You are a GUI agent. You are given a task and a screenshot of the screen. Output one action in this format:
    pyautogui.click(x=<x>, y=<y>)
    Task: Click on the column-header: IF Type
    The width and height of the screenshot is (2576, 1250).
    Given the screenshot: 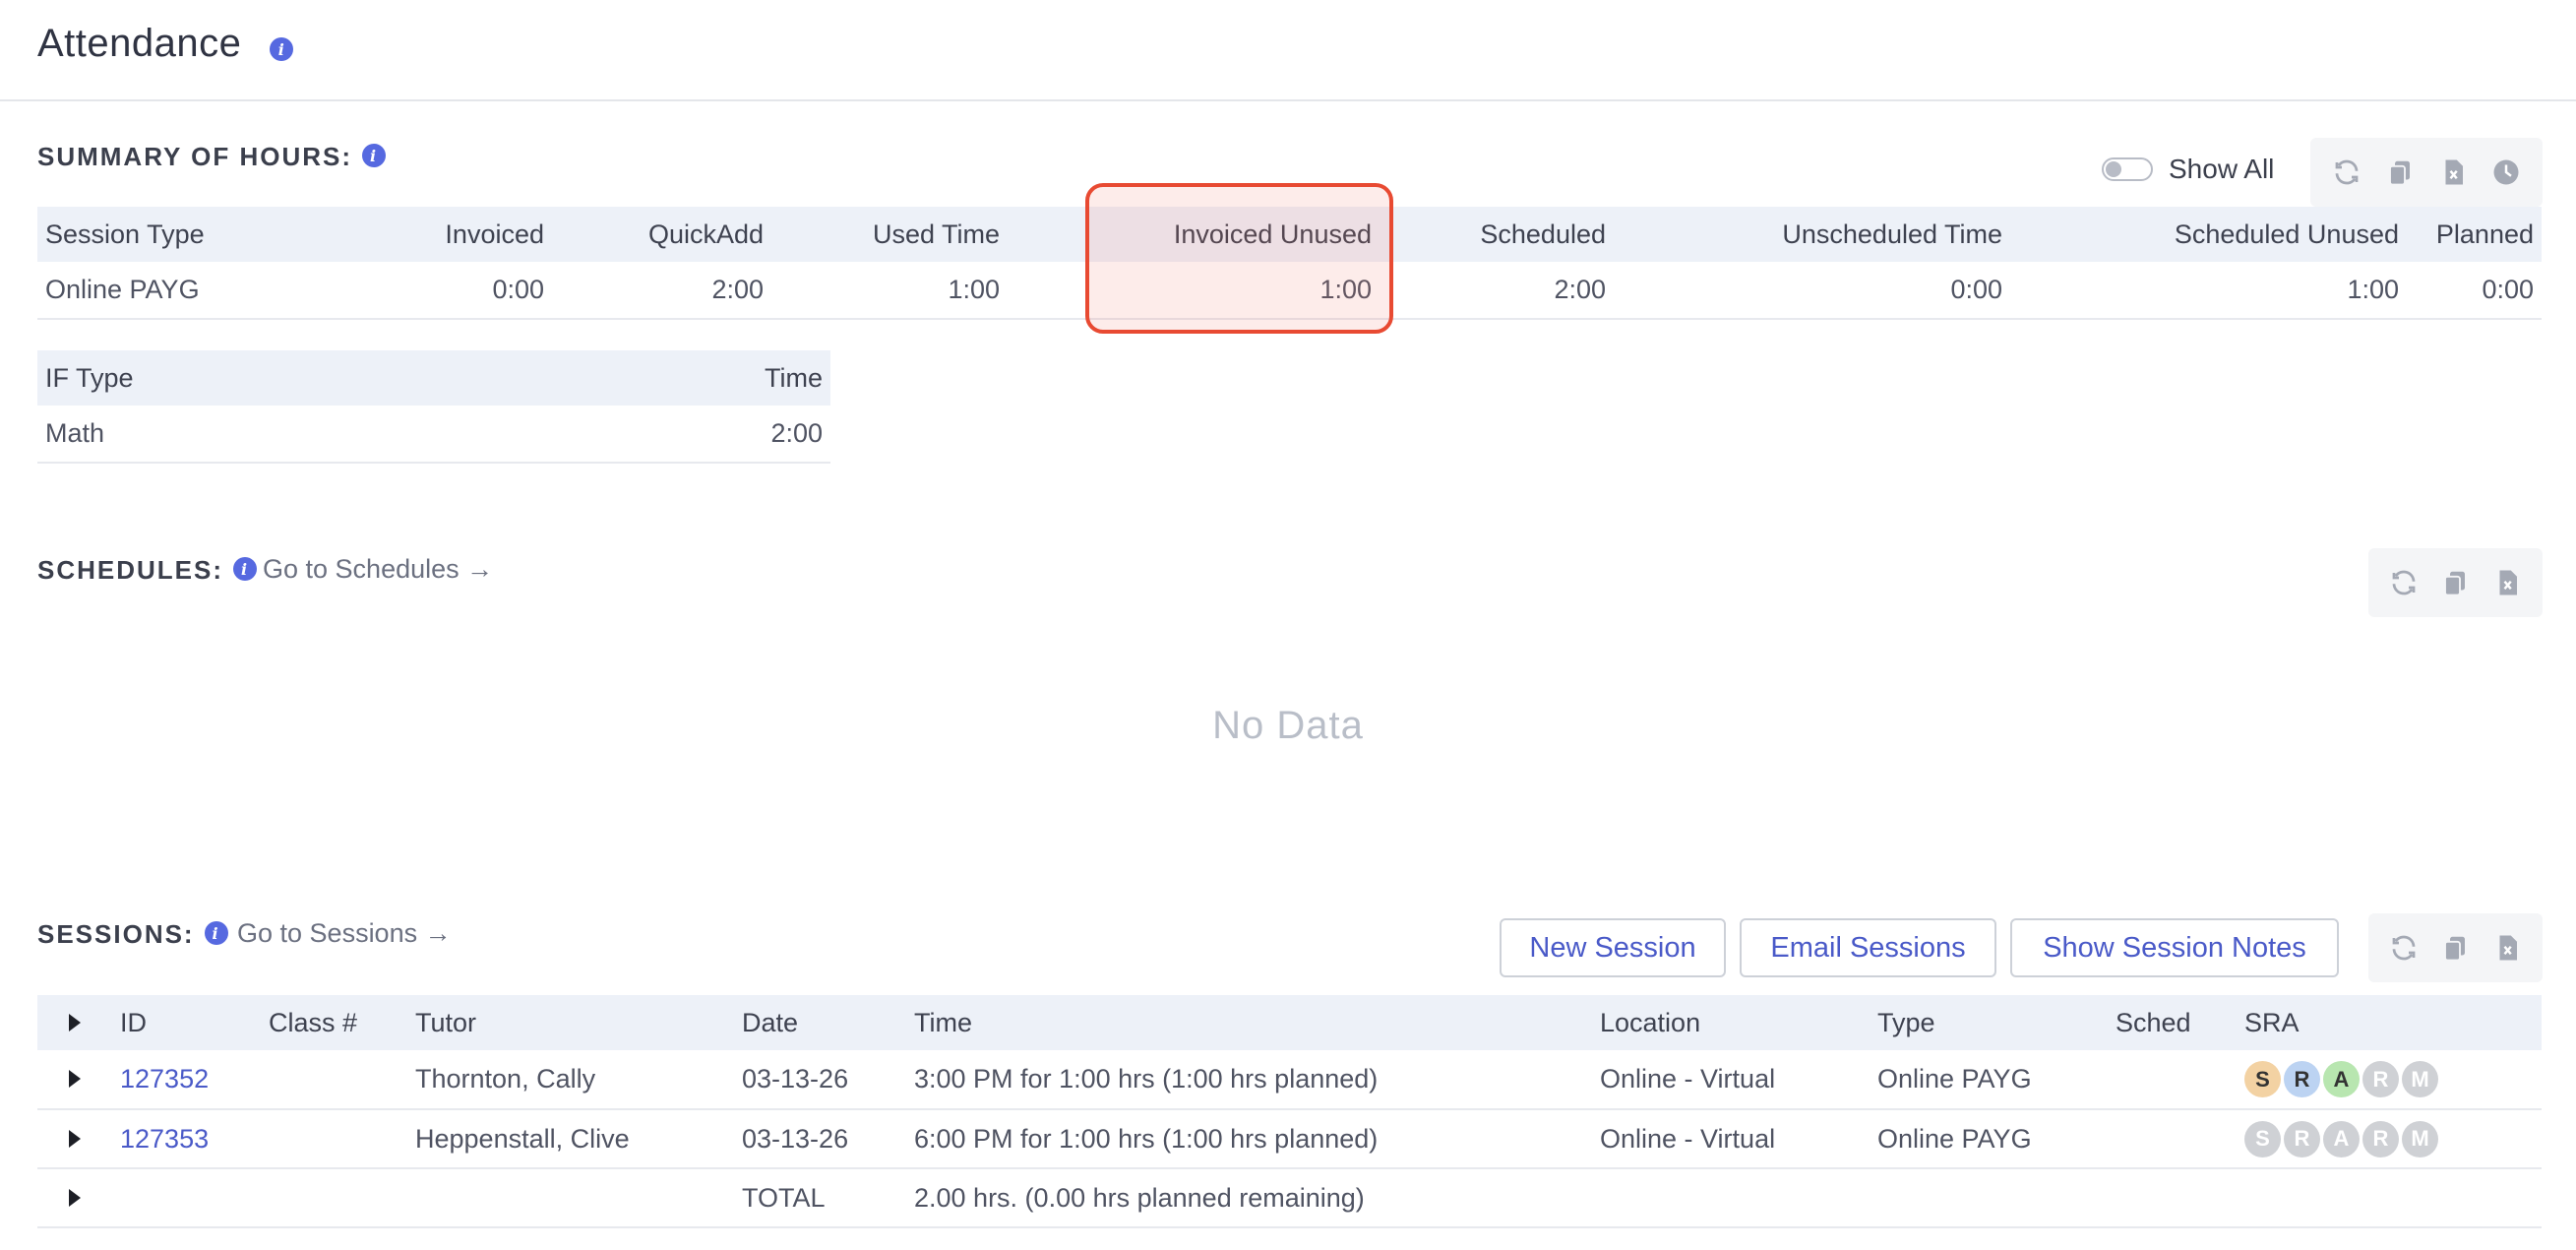 What is the action you would take?
    pyautogui.click(x=283, y=378)
    